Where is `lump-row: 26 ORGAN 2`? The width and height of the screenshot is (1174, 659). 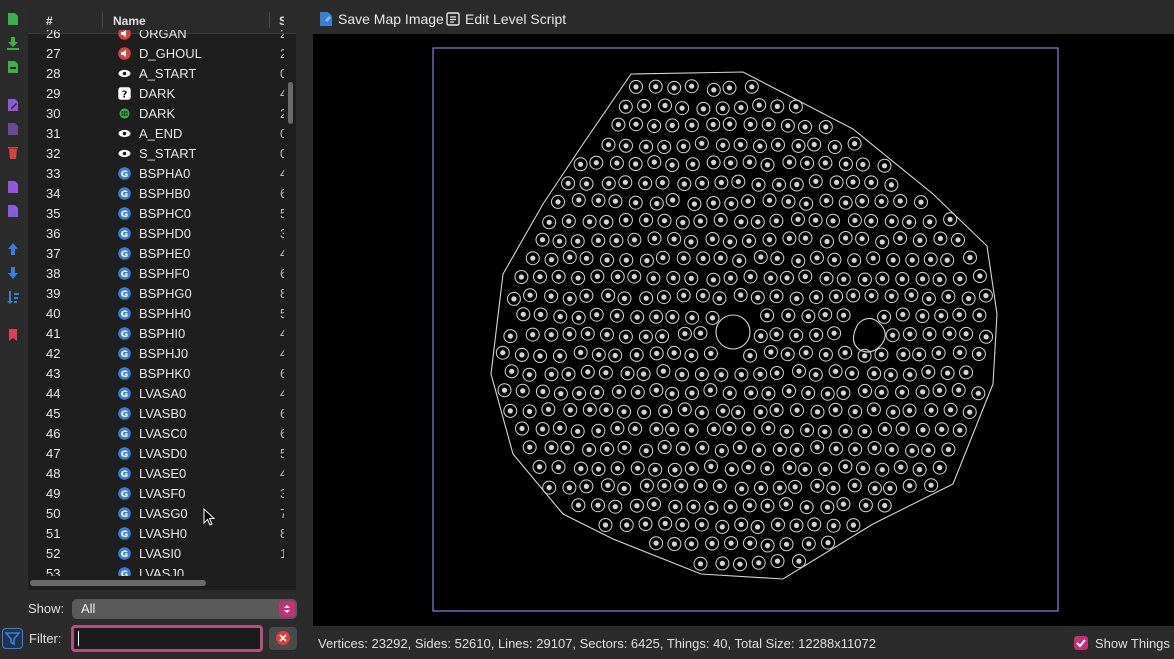 lump-row: 26 ORGAN 2 is located at coordinates (156, 37).